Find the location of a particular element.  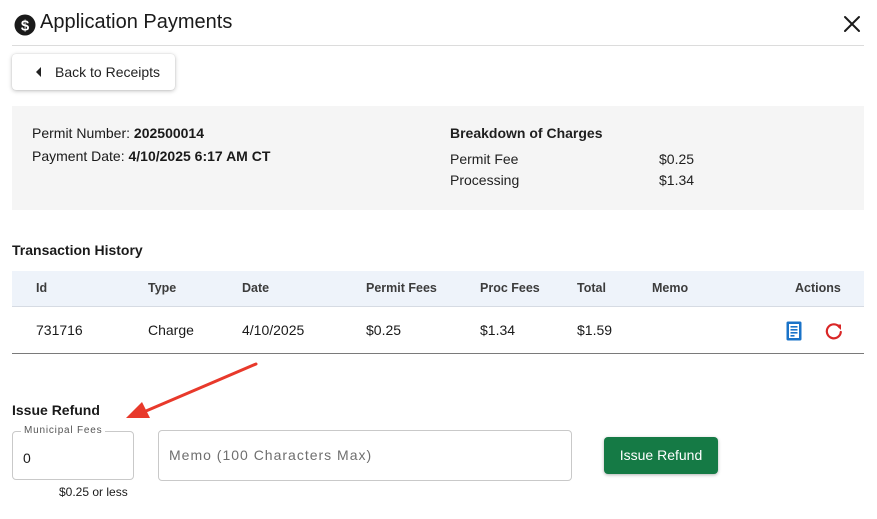

issue-refund-button: Issue Refund is located at coordinates (661, 455).